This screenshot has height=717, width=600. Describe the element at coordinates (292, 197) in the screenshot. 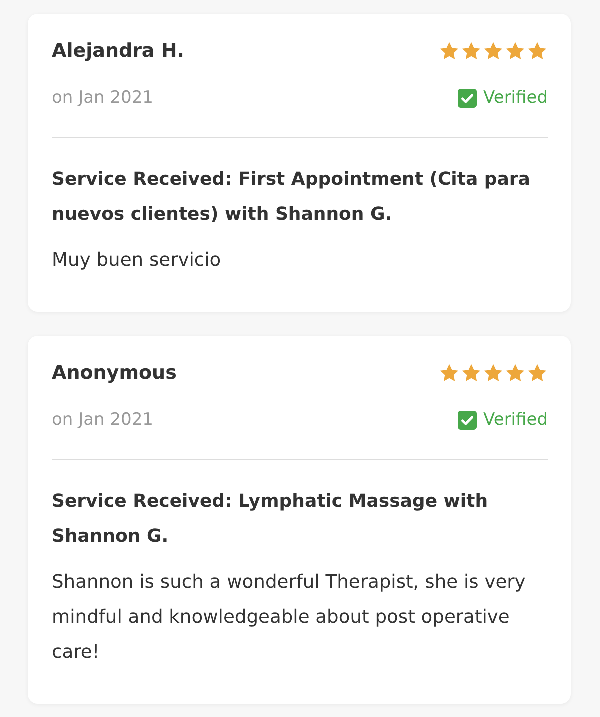

I see `service-text: Service Received: First Appointment (Cita para nuevos clientes) with Shannon G.` at that location.